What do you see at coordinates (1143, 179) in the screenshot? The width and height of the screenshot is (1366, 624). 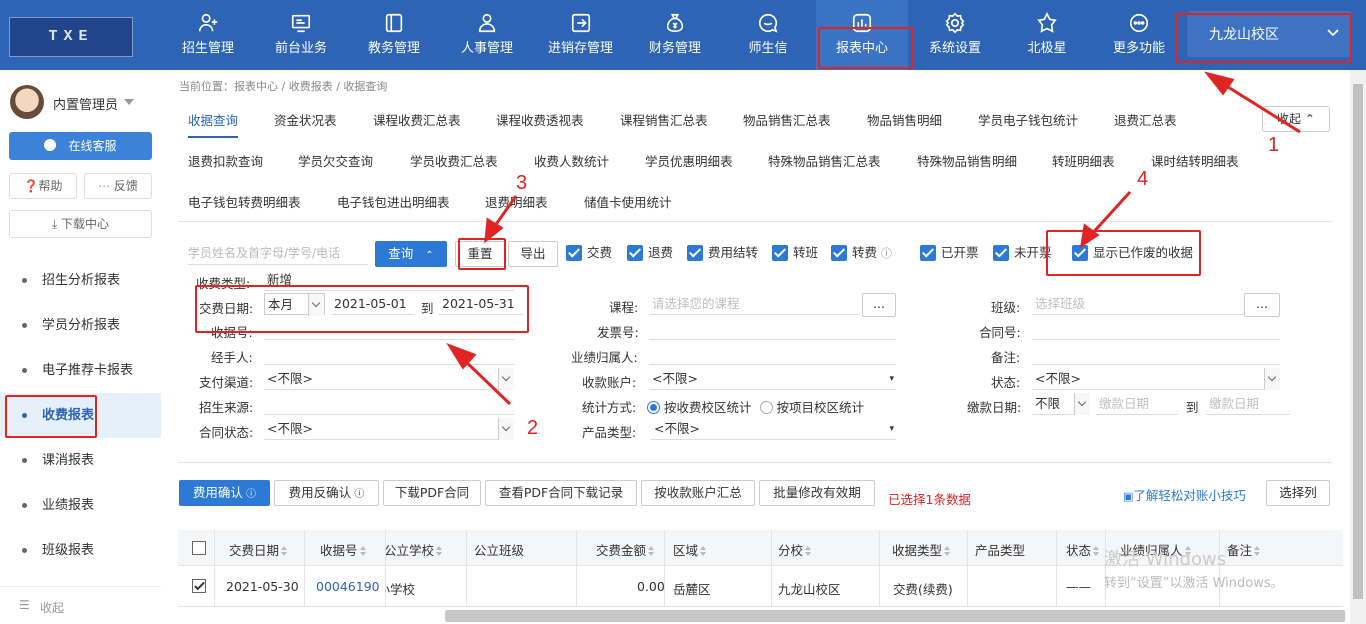 I see `annotation-number-4: 4` at bounding box center [1143, 179].